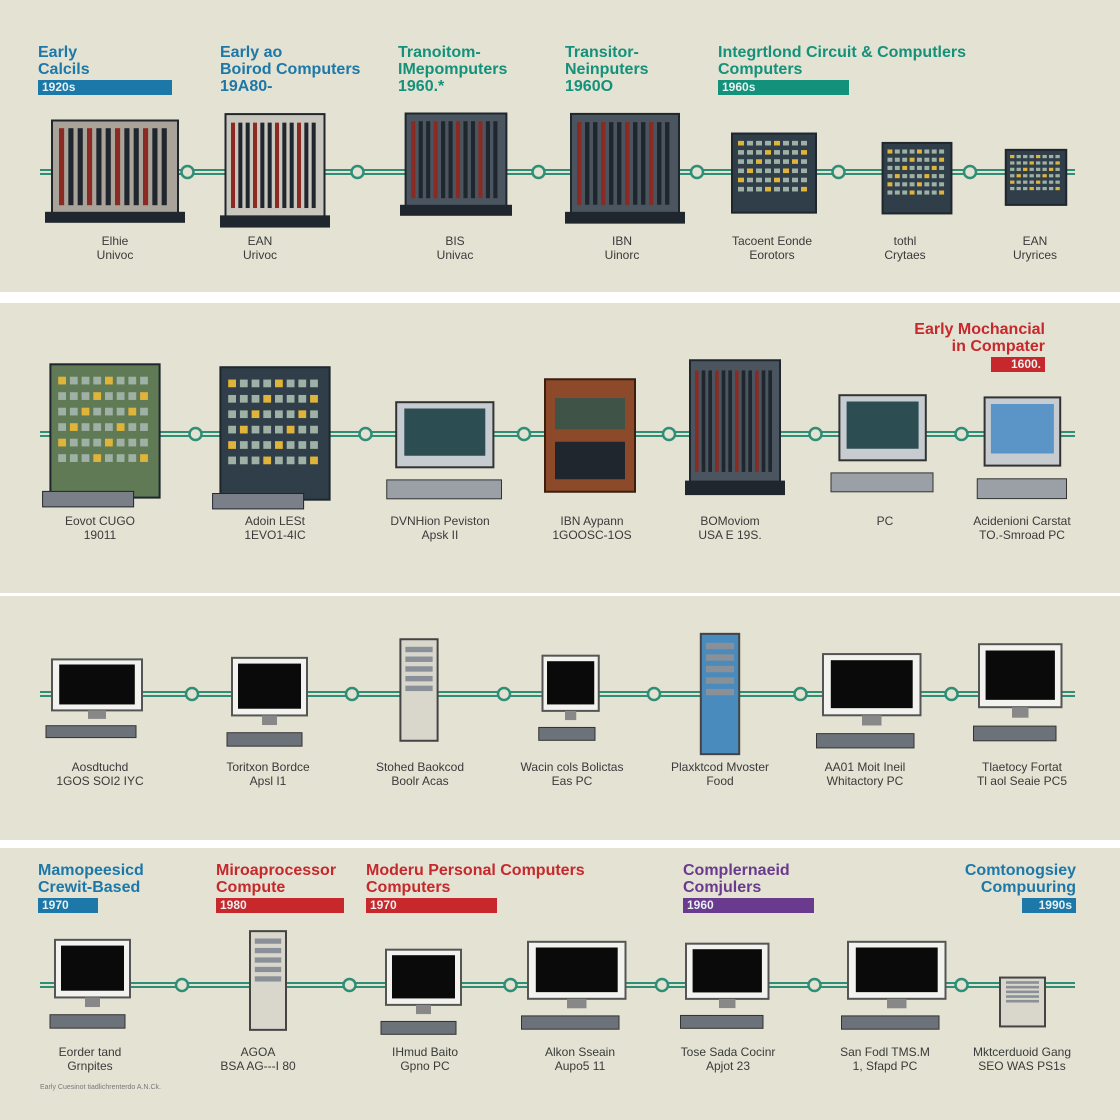 The height and width of the screenshot is (1120, 1120). Describe the element at coordinates (725, 985) in the screenshot. I see `lcd-desktop-icon` at that location.